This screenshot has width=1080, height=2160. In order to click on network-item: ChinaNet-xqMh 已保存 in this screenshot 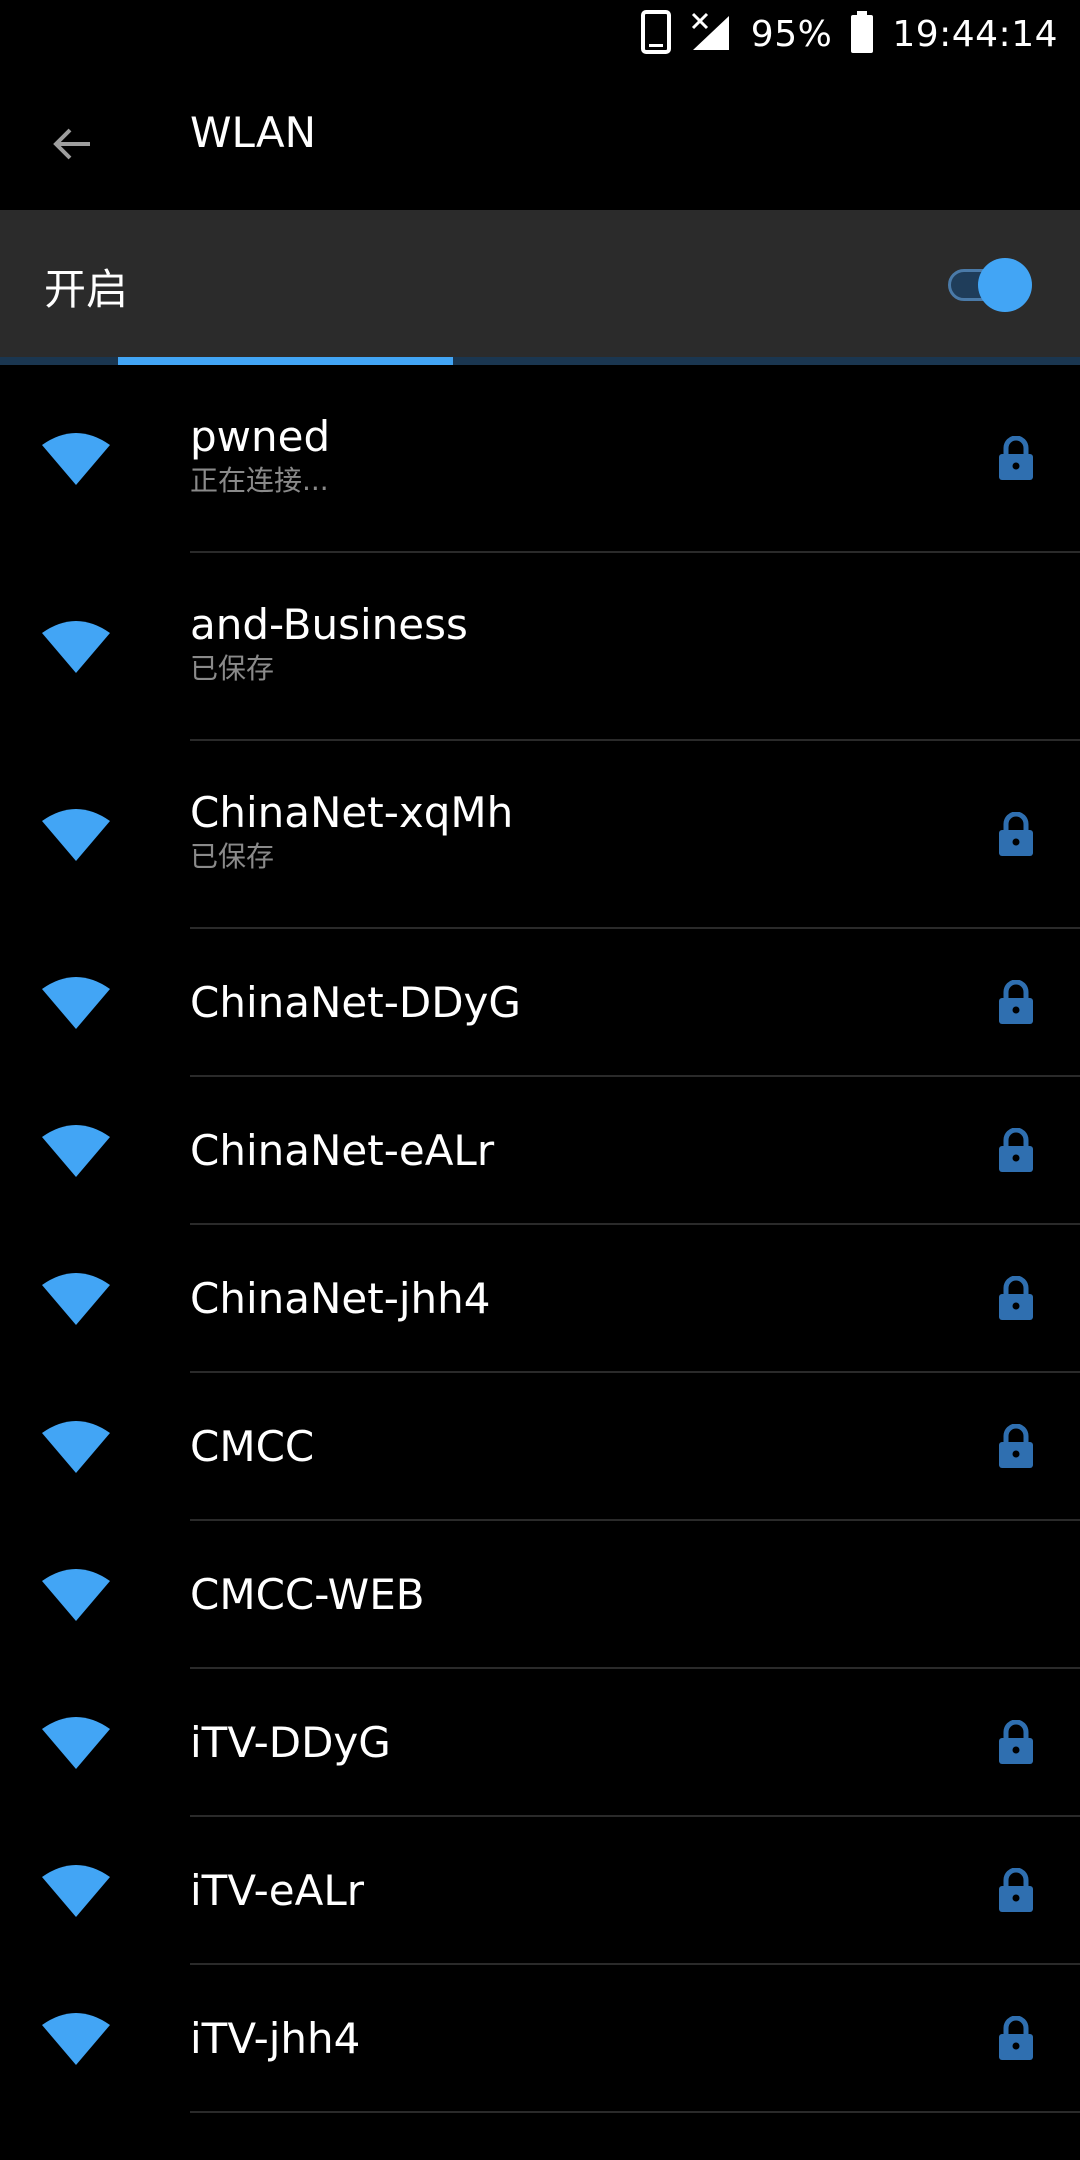, I will do `click(540, 835)`.